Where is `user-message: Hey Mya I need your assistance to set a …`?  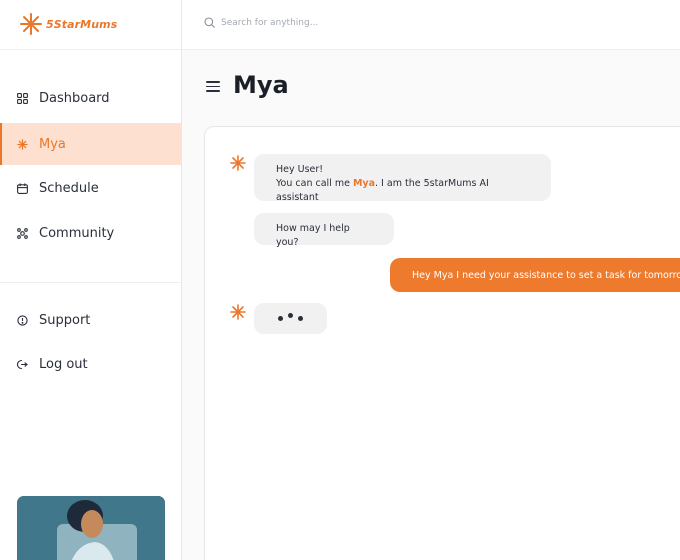 user-message: Hey Mya I need your assistance to set a … is located at coordinates (535, 275).